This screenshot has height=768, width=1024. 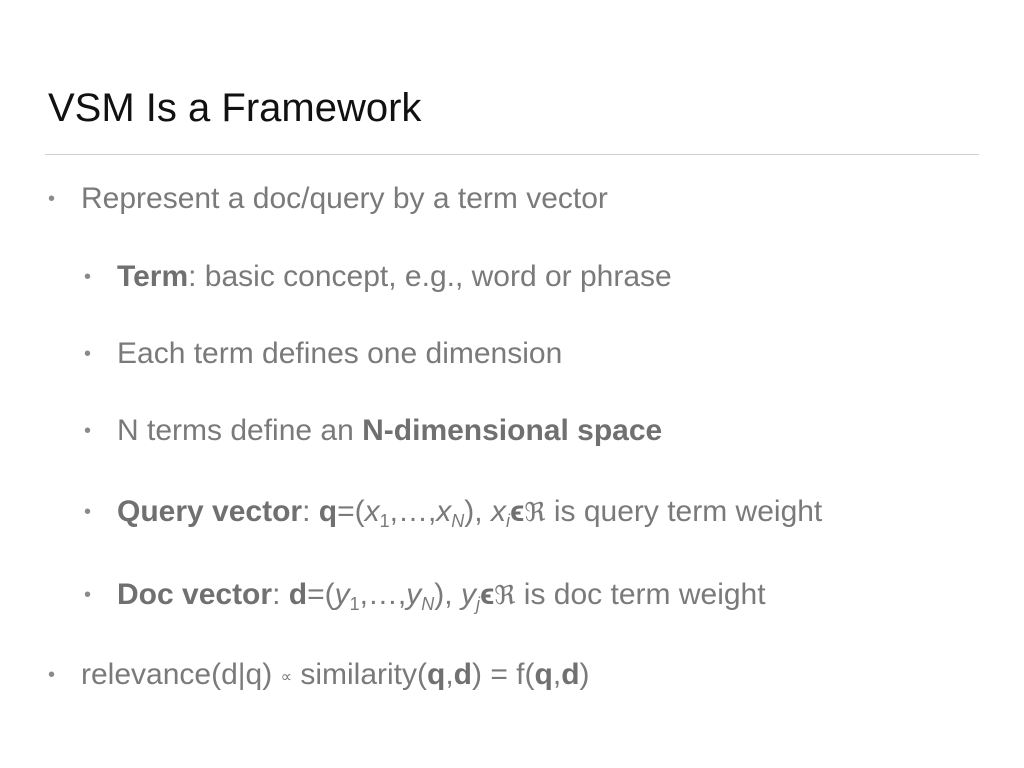 I want to click on bullet-text: Each term defines one dimension, so click(x=340, y=353).